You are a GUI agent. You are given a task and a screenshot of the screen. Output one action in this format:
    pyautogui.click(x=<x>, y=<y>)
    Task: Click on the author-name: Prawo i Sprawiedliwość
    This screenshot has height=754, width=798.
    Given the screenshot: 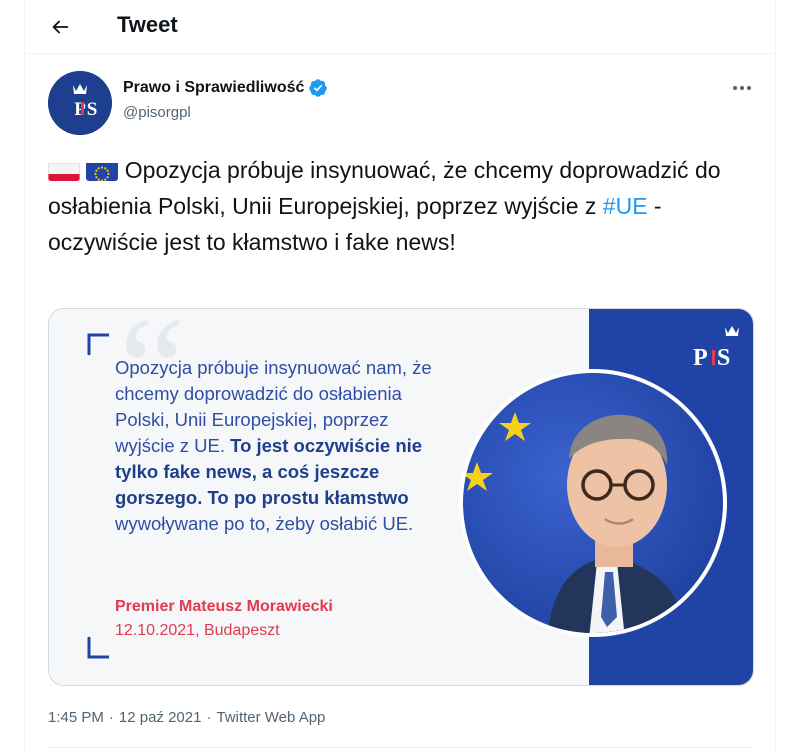 What is the action you would take?
    pyautogui.click(x=225, y=88)
    